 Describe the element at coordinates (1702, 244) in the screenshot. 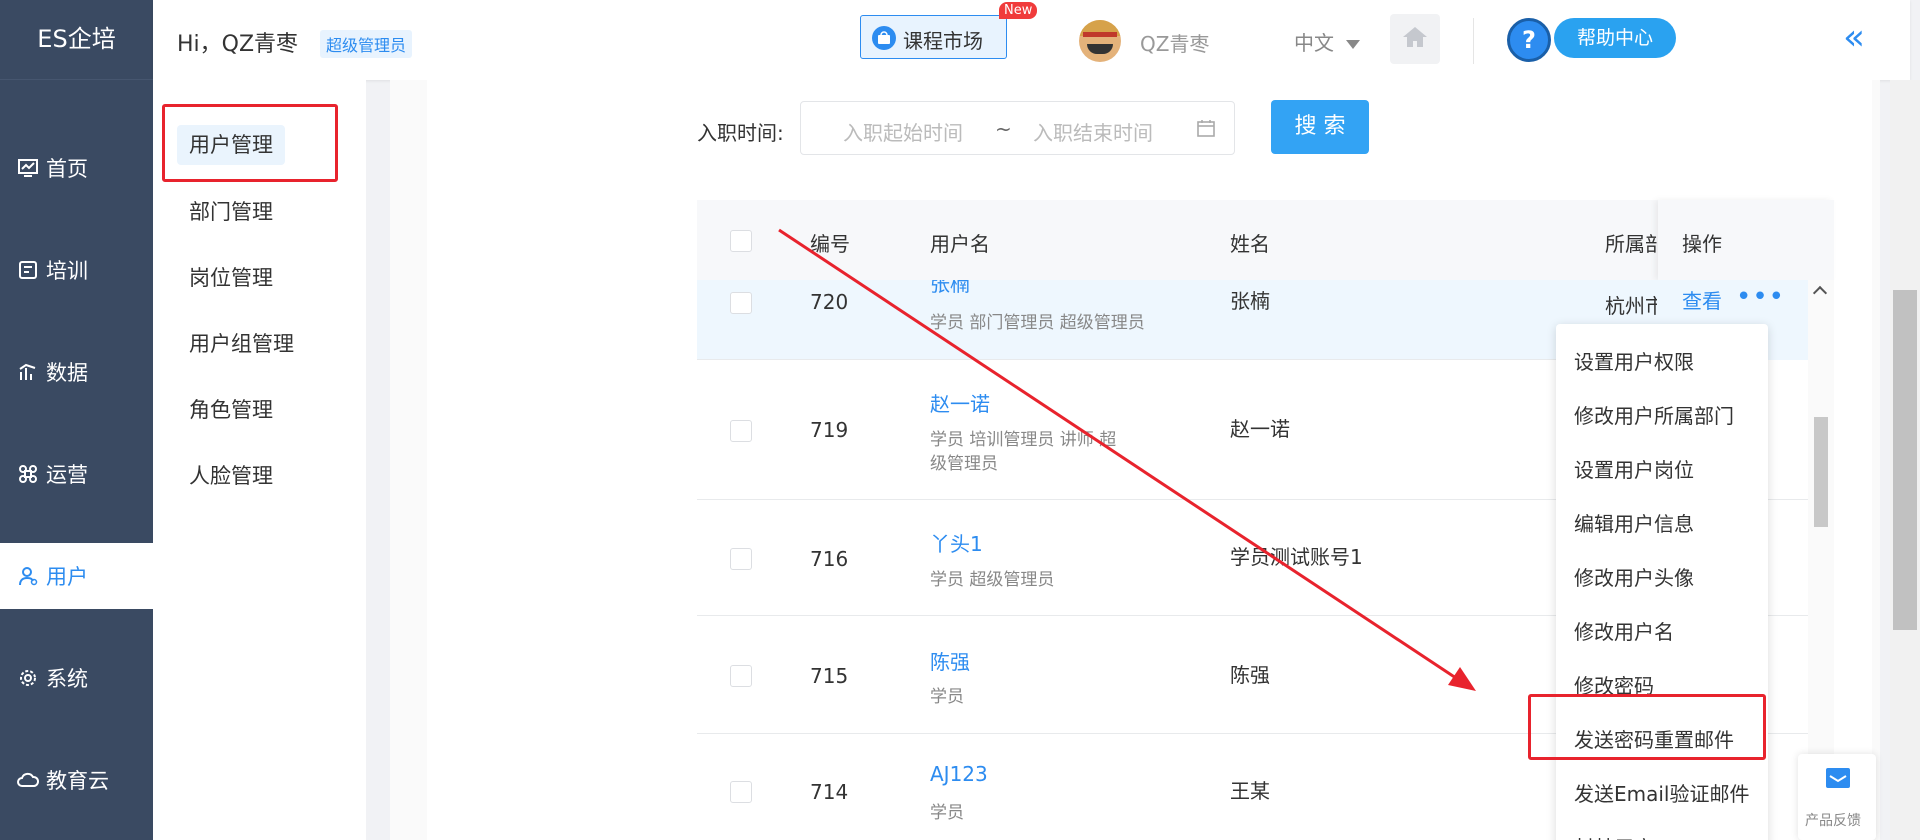

I see `column-header-operations: 操作` at that location.